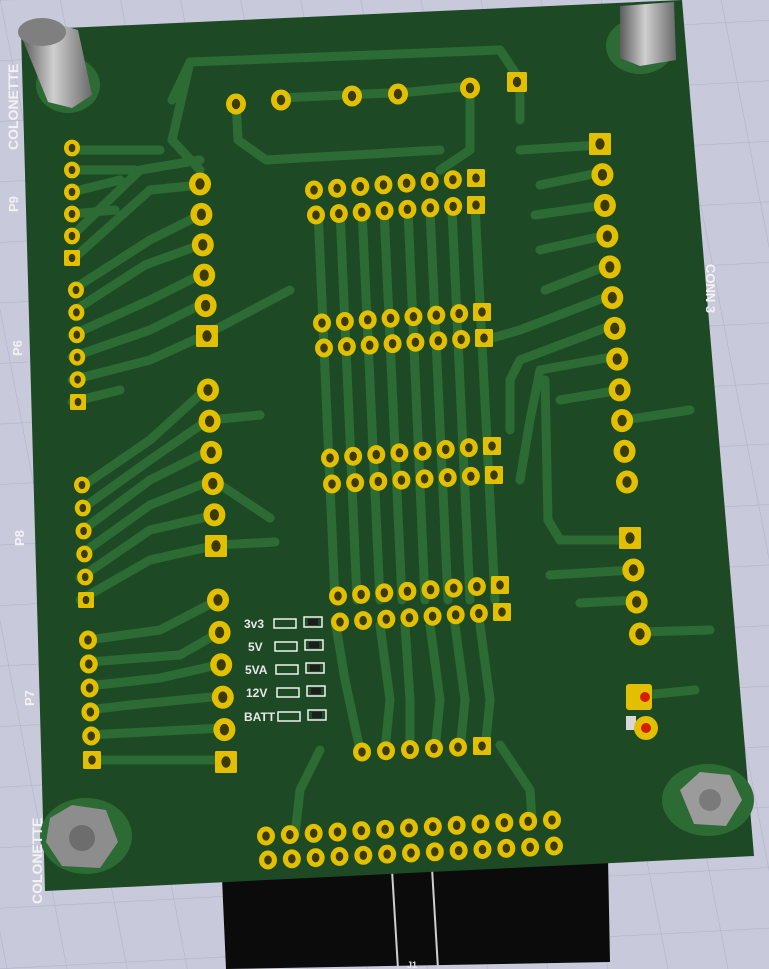 The width and height of the screenshot is (769, 969). What do you see at coordinates (86, 836) in the screenshot?
I see `standoff-bottom-left` at bounding box center [86, 836].